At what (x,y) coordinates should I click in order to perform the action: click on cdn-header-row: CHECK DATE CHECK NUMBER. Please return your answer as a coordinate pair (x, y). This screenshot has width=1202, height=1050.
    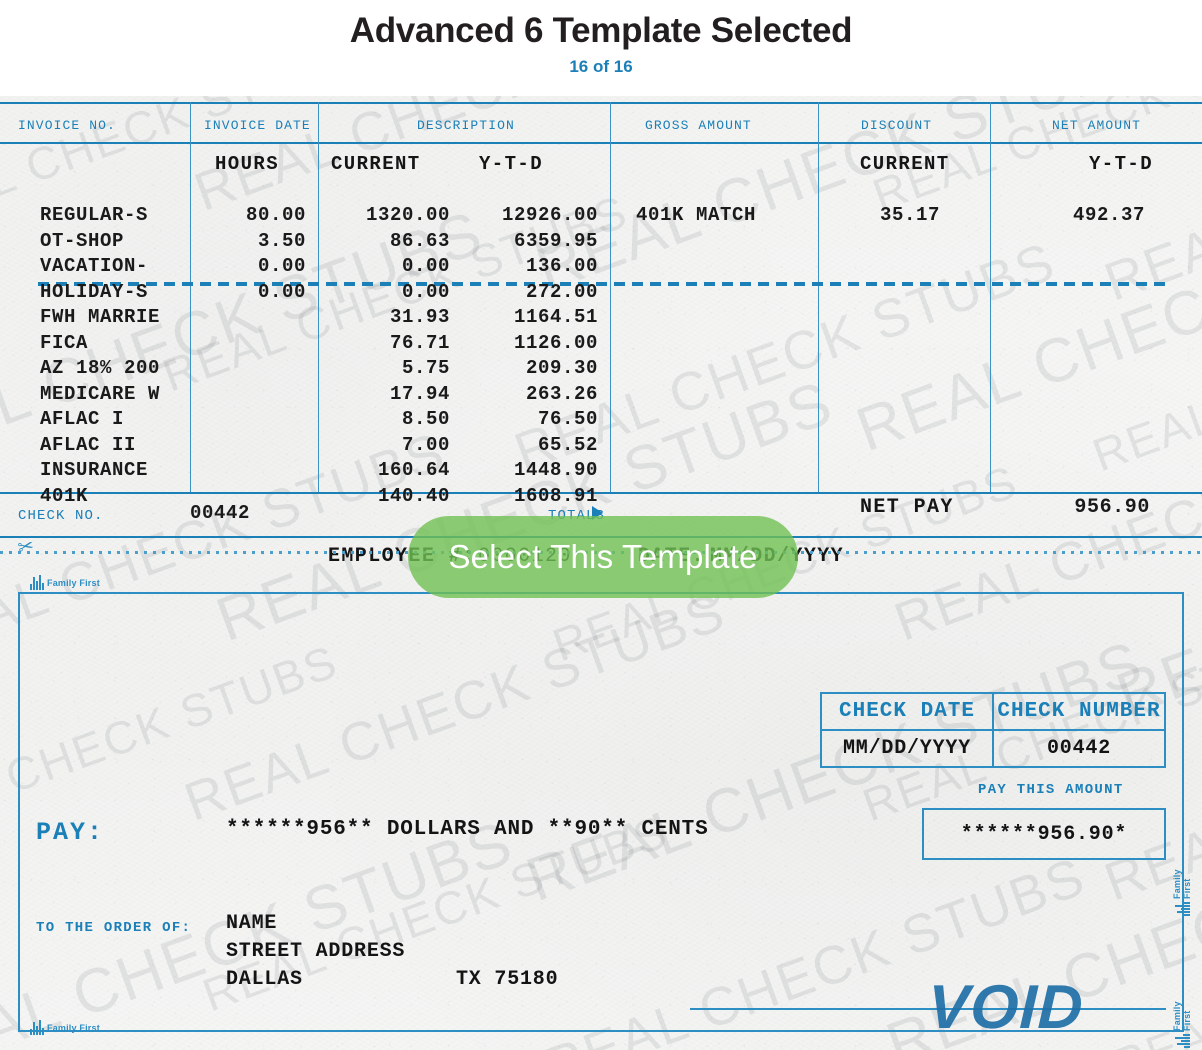
    Looking at the image, I should click on (993, 711).